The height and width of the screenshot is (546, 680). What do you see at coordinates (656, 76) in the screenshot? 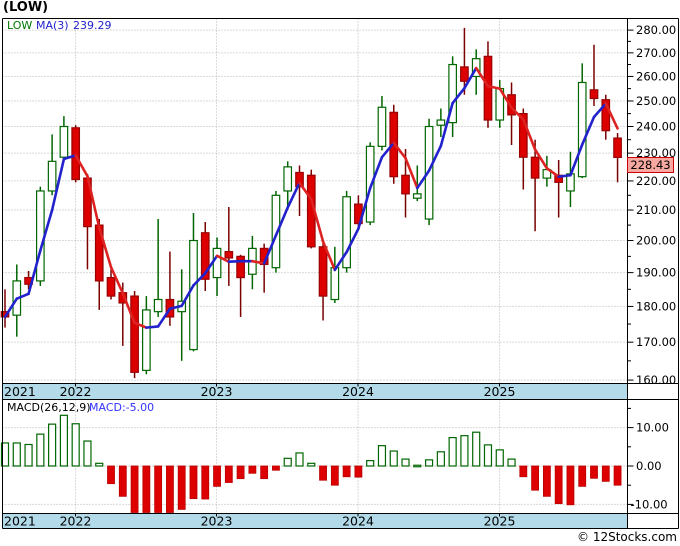
I see `price-tick-label: 260.00` at bounding box center [656, 76].